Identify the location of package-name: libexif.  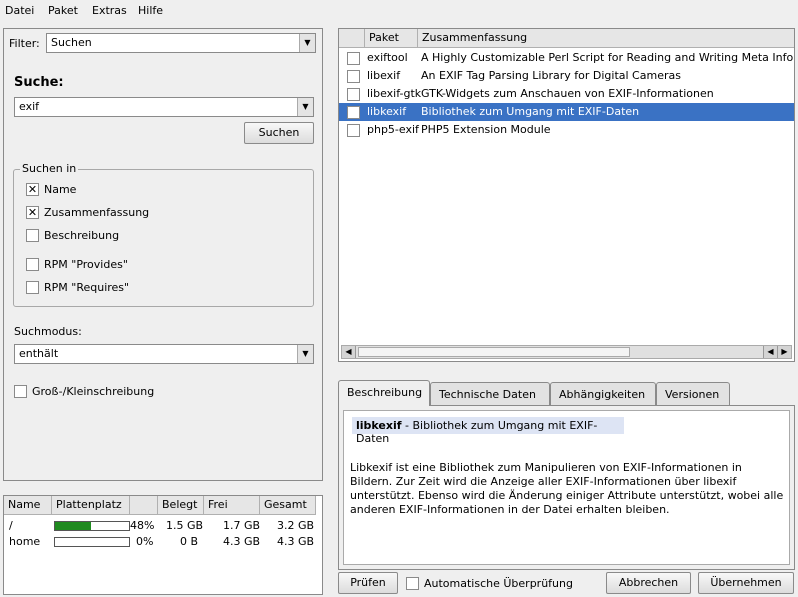
(384, 75).